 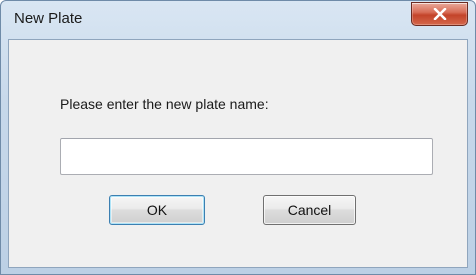 I want to click on window-title: New Plate, so click(x=48, y=18).